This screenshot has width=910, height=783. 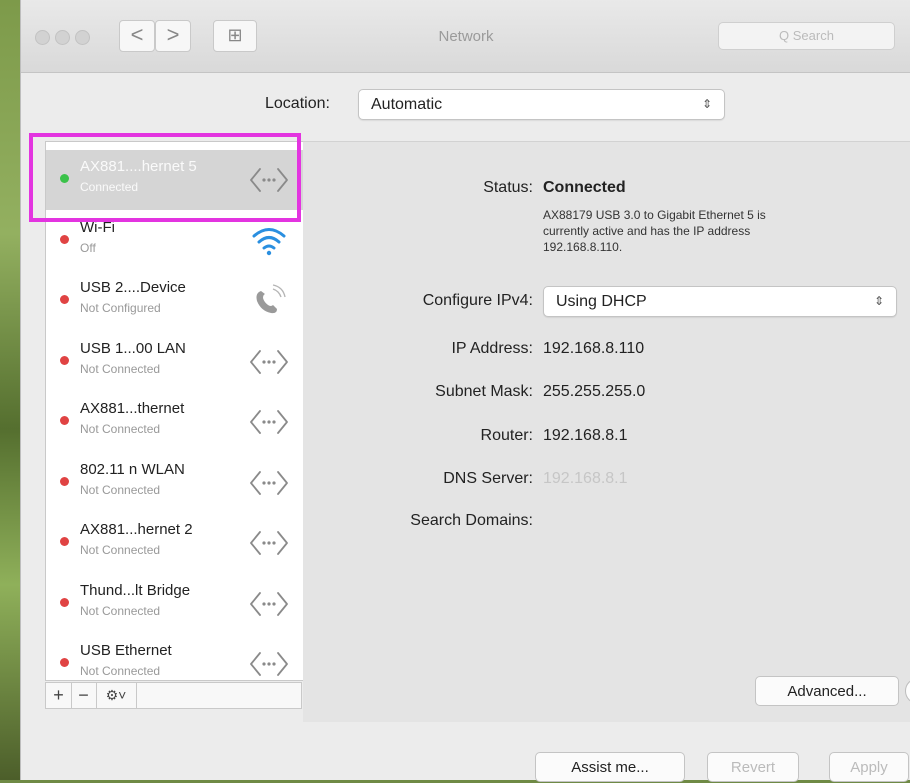 What do you see at coordinates (647, 231) in the screenshot?
I see `status-description-line: currently active and has the IP address` at bounding box center [647, 231].